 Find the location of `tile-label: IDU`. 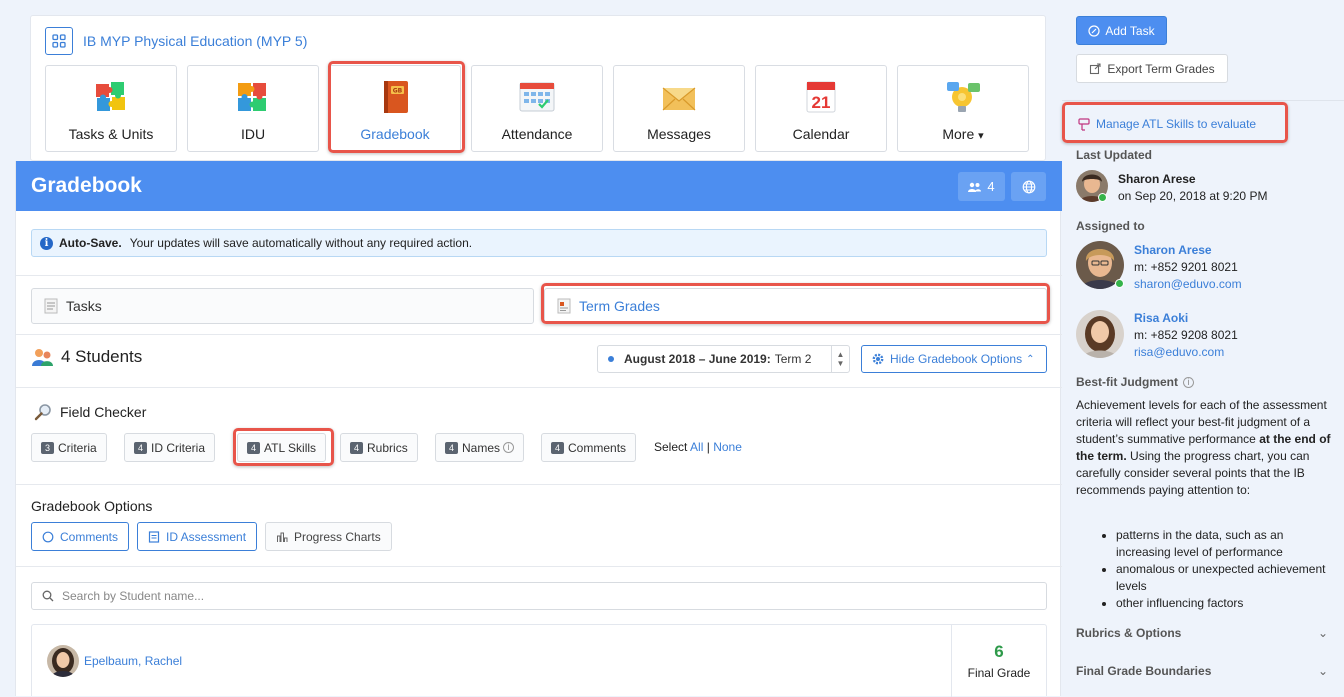

tile-label: IDU is located at coordinates (253, 134).